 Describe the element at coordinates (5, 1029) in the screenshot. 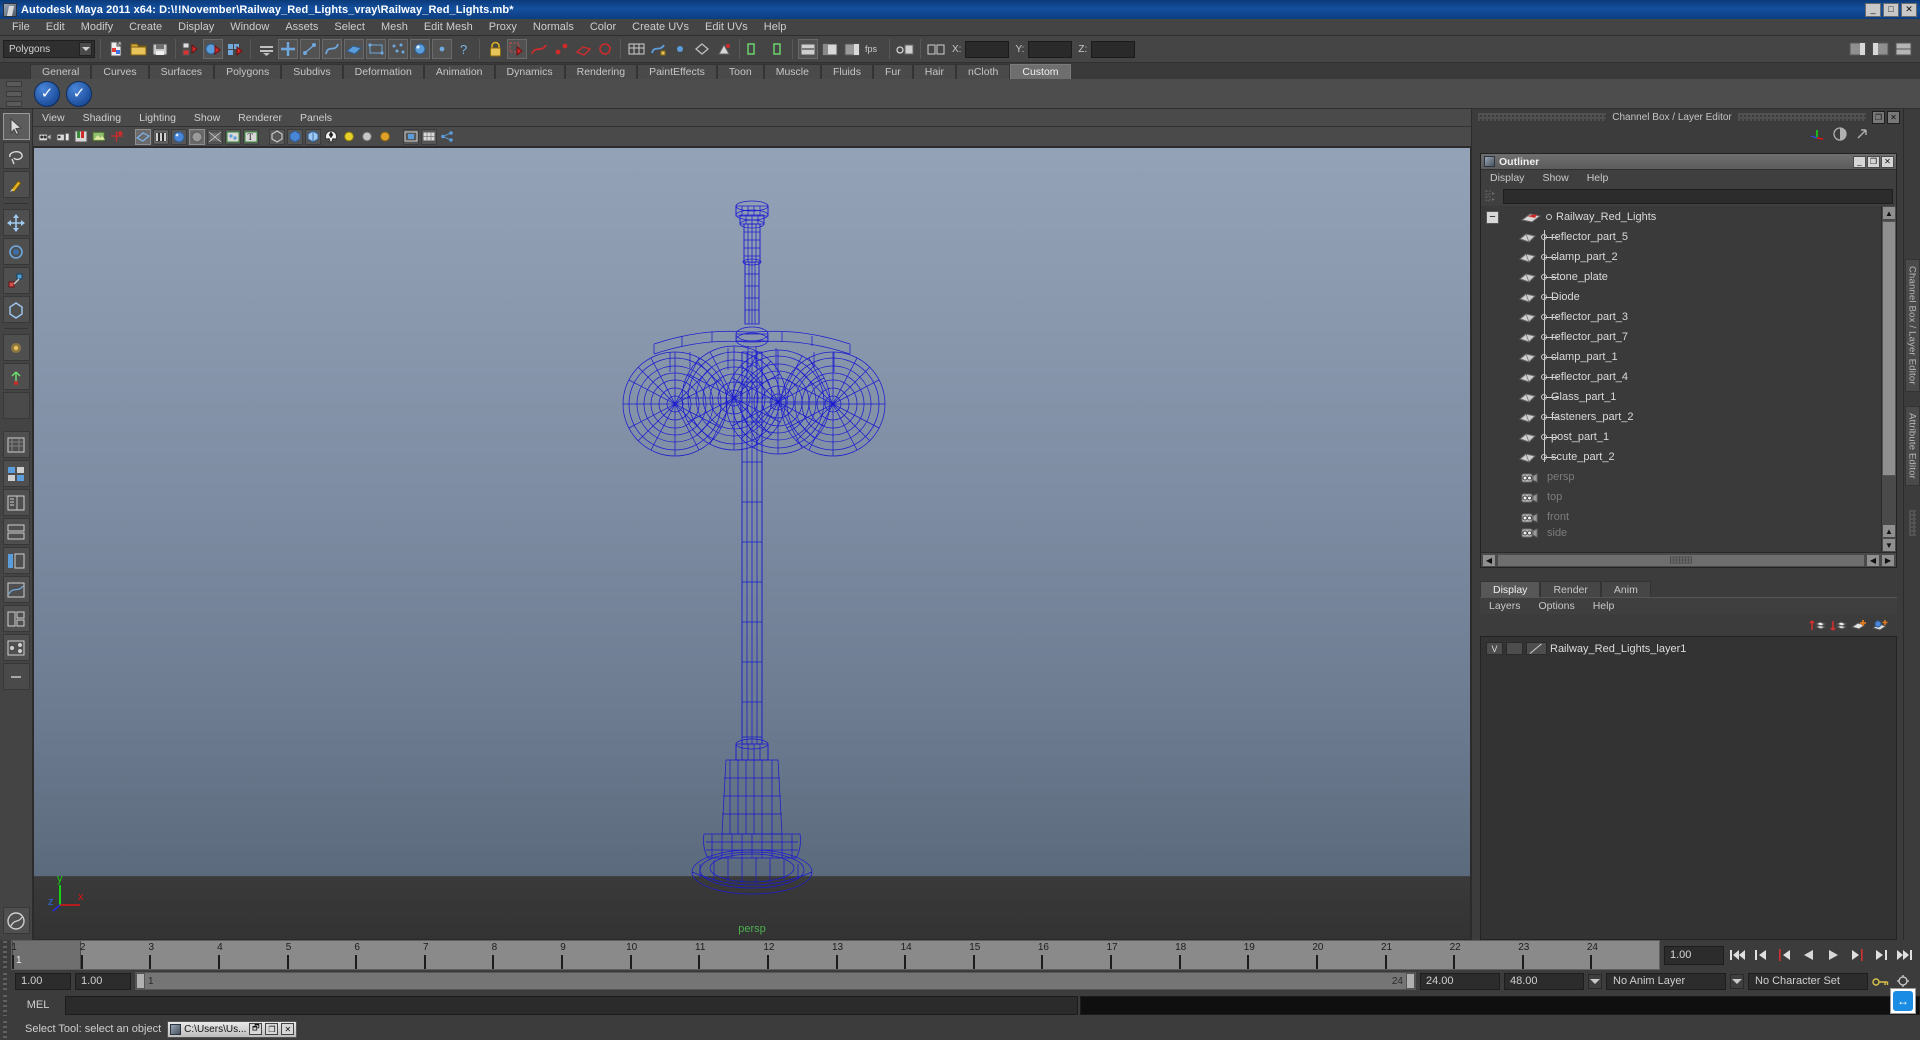

I see `help-line-drag-handle` at that location.